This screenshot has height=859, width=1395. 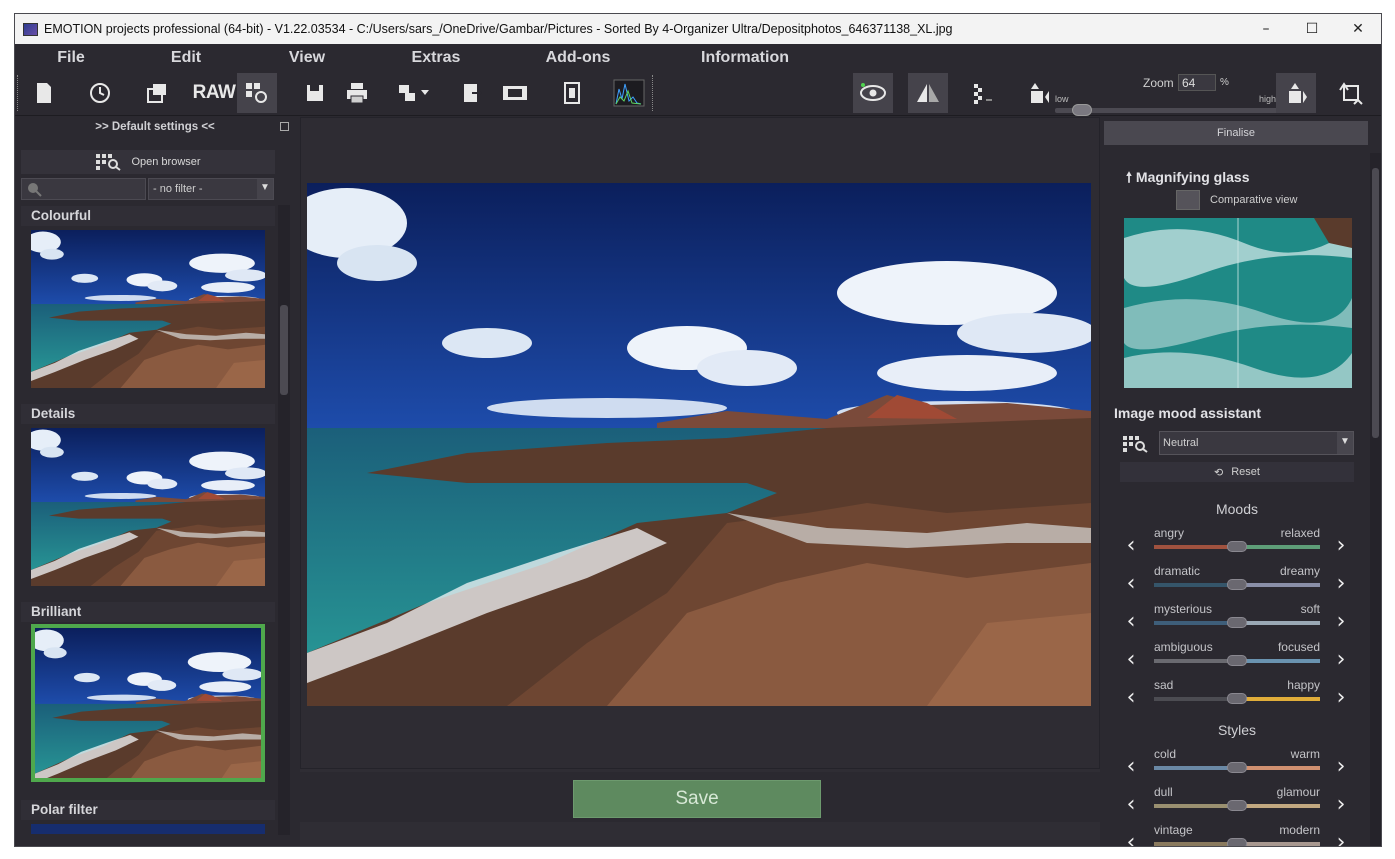 What do you see at coordinates (1236, 133) in the screenshot?
I see `finalise-button: Finalise` at bounding box center [1236, 133].